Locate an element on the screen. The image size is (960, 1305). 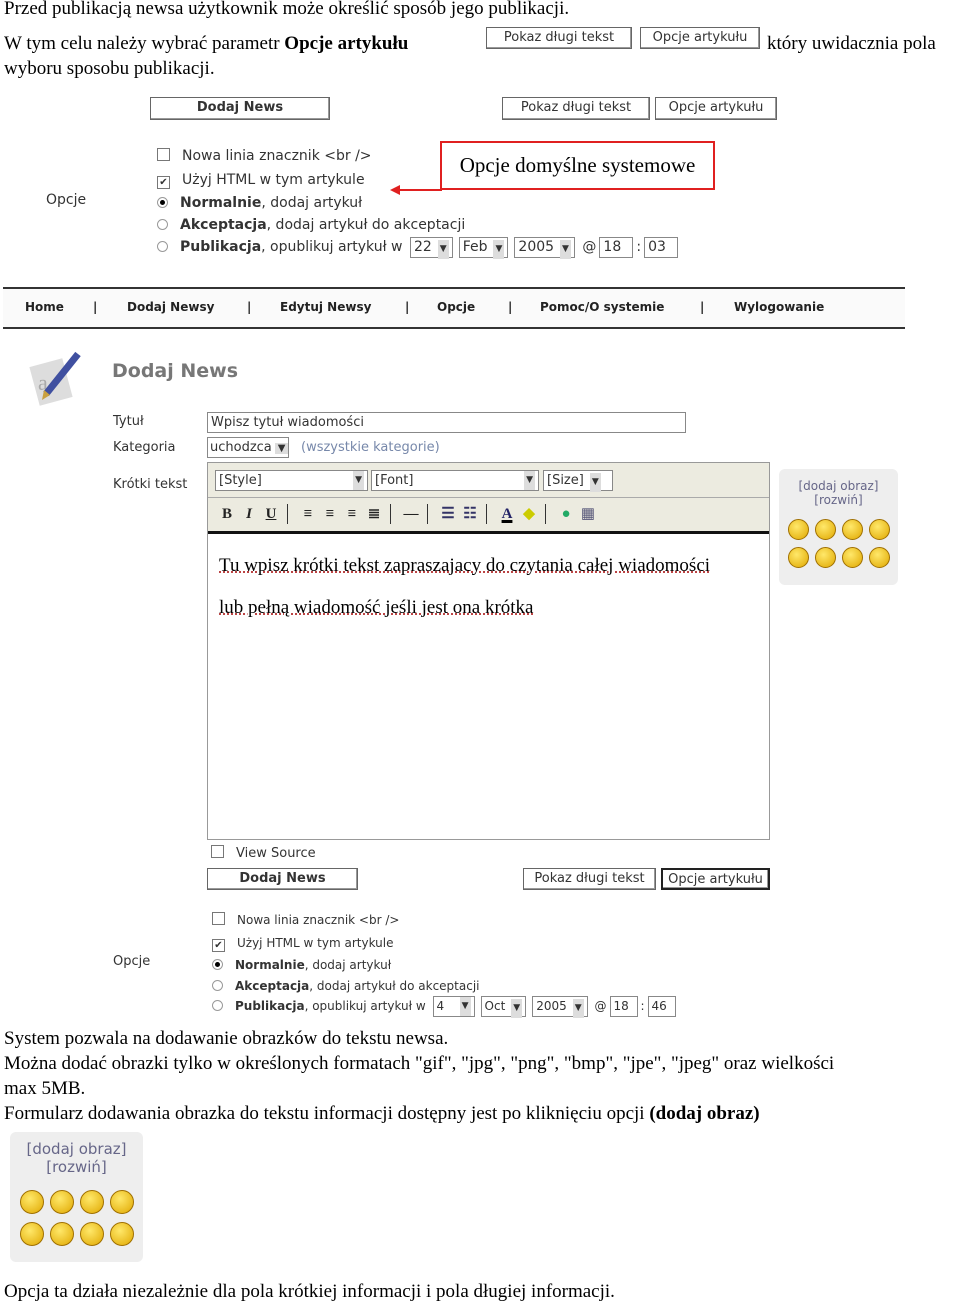
callout-arrow is located at coordinates (416, 190).